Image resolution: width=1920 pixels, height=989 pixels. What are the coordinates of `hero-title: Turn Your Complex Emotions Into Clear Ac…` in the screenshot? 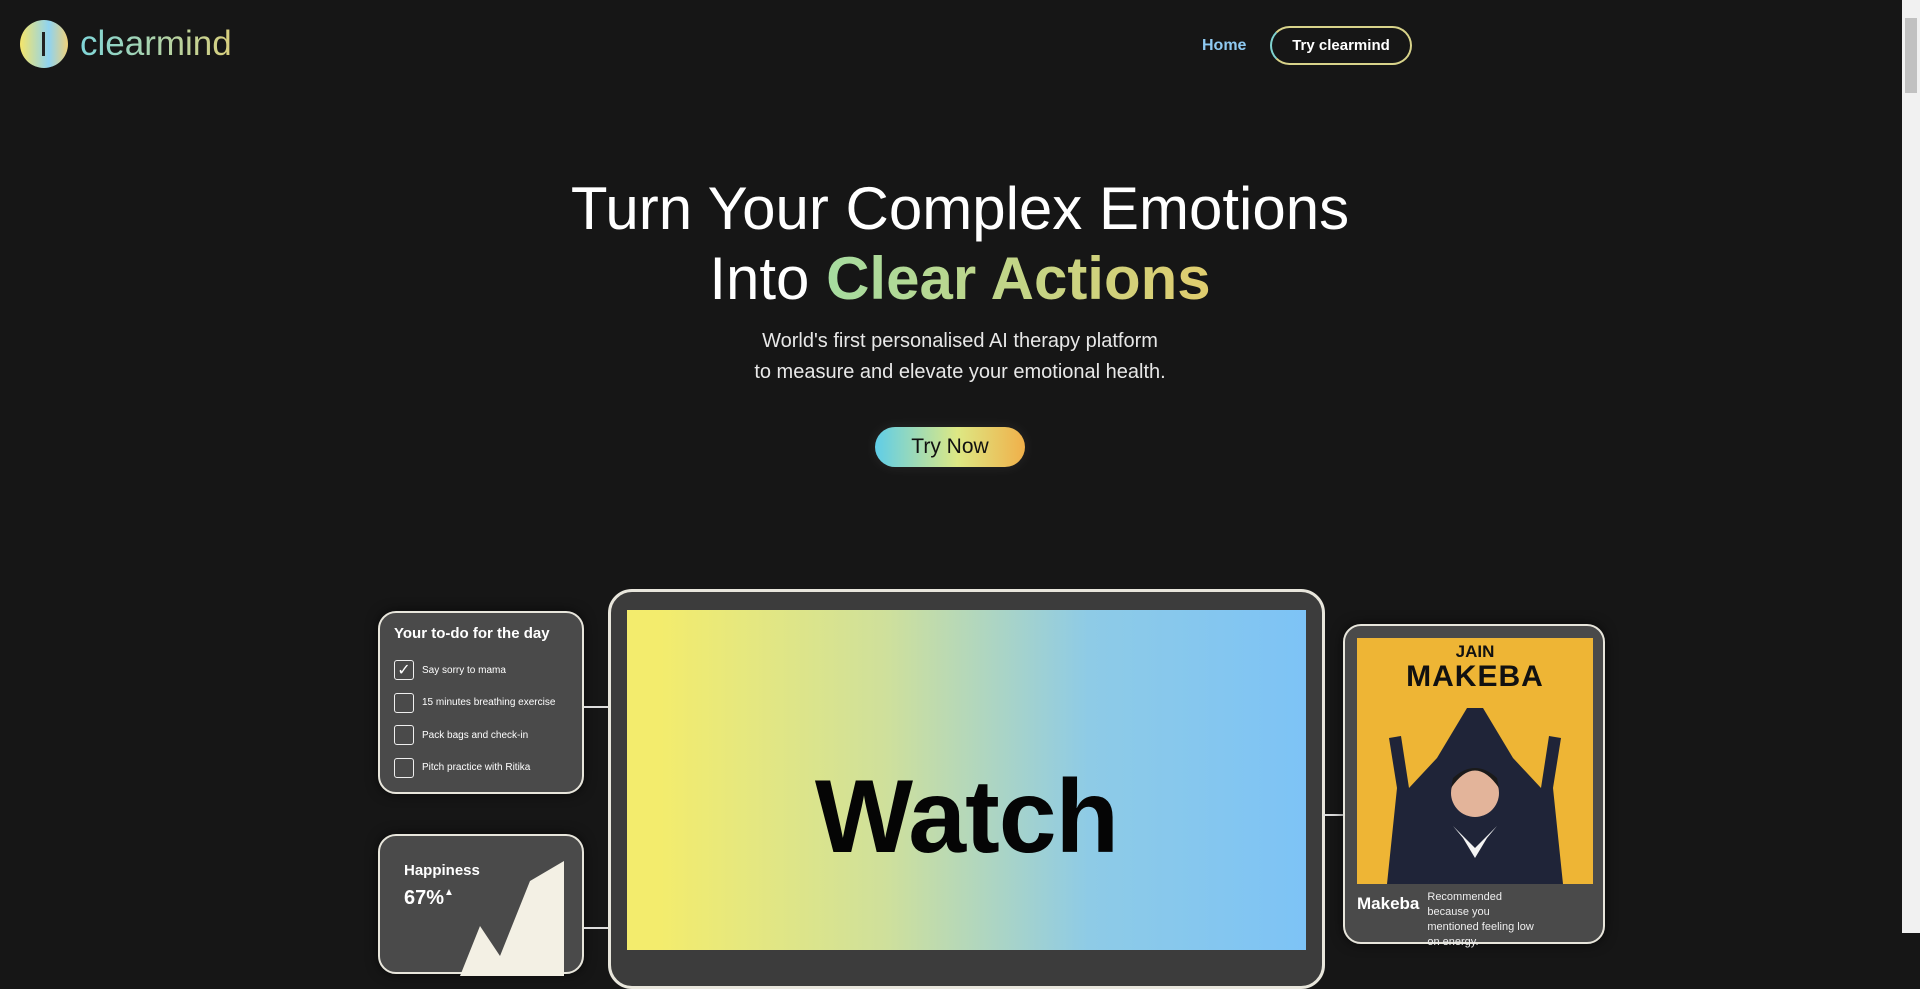 It's located at (960, 244).